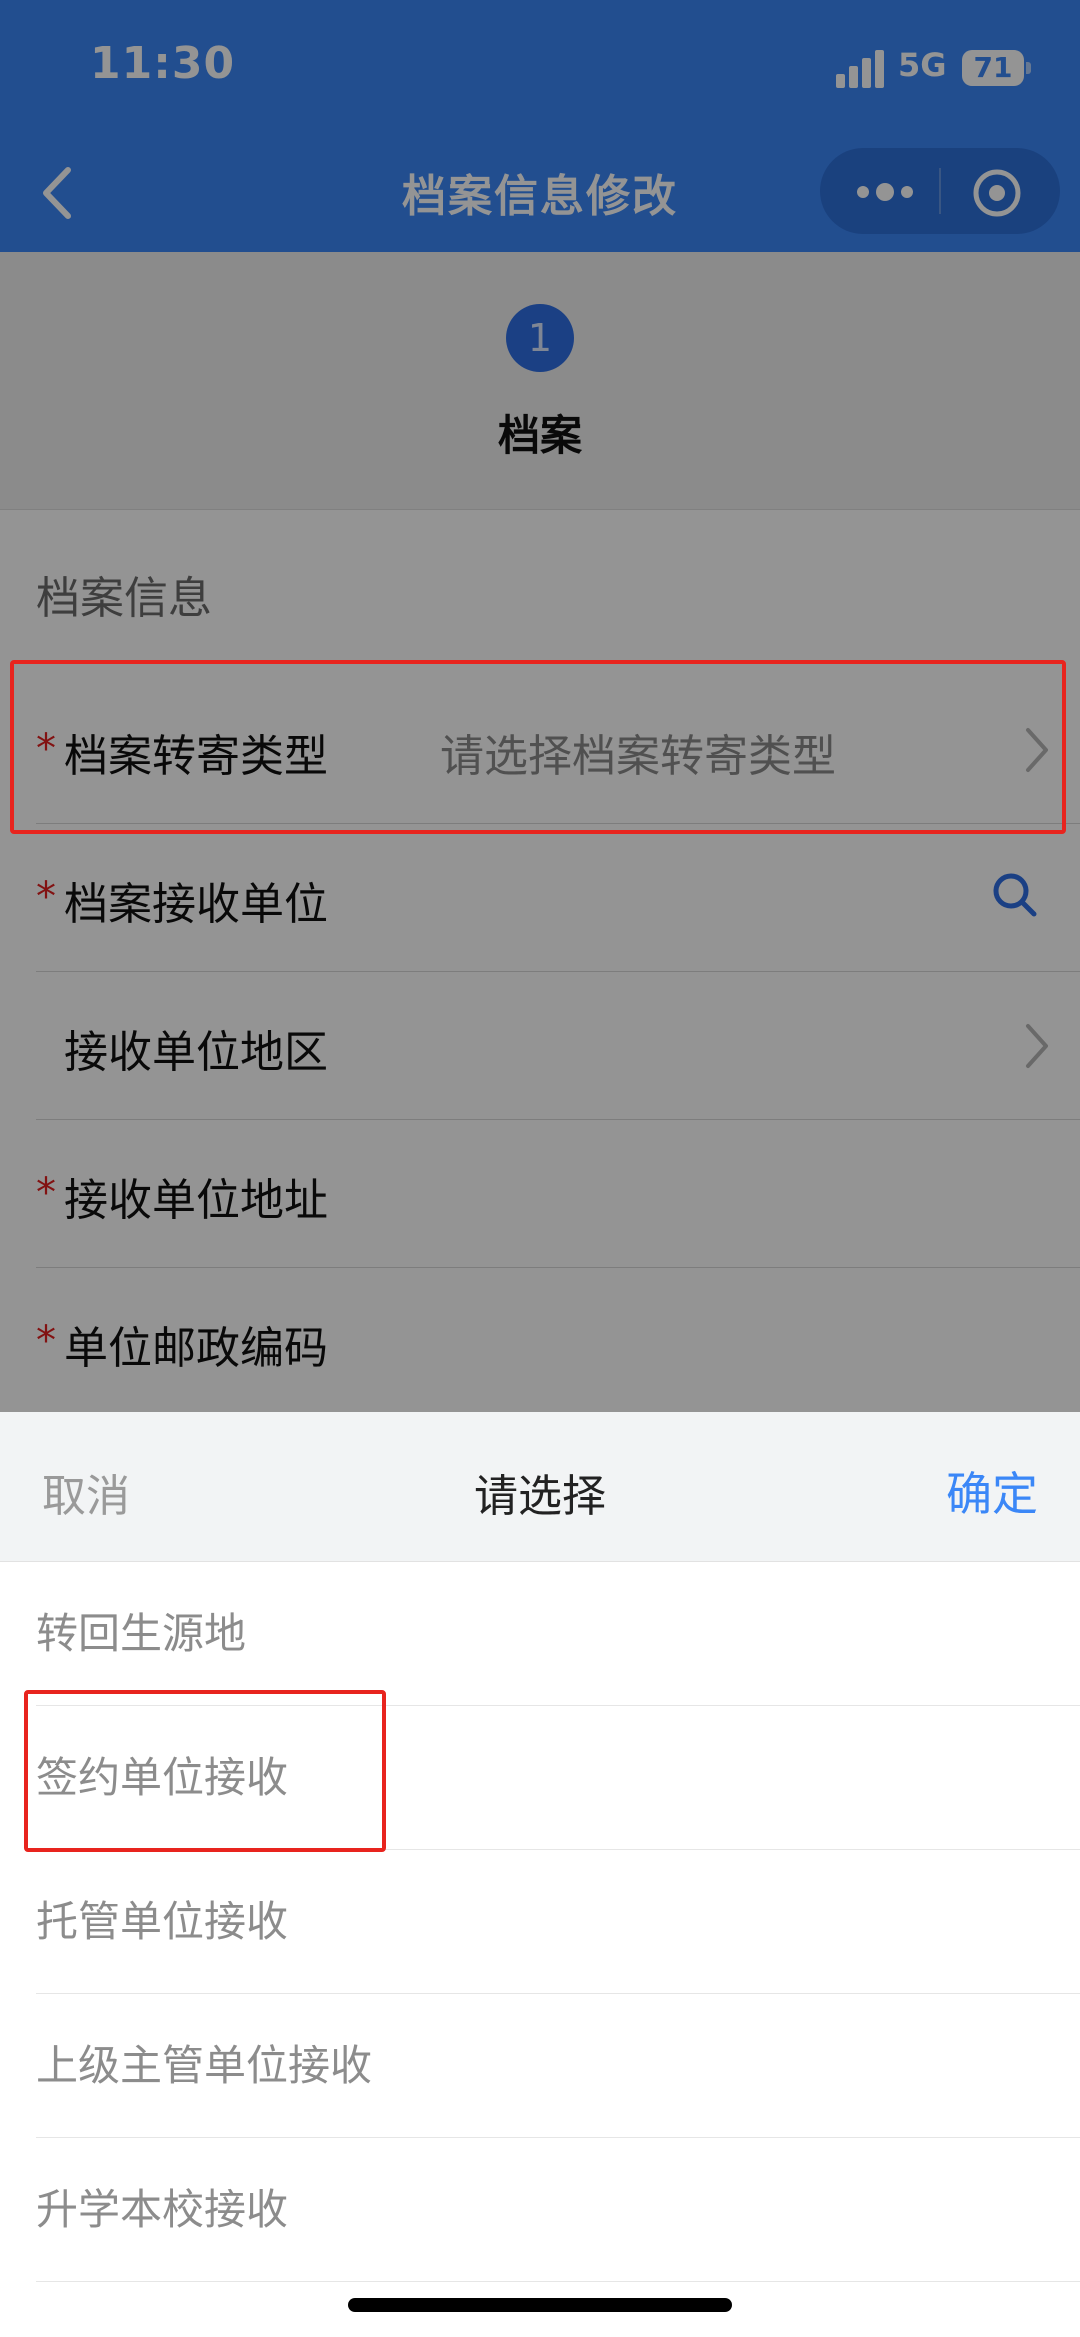 This screenshot has width=1080, height=2337. Describe the element at coordinates (558, 1634) in the screenshot. I see `picker-option: 转回生源地` at that location.